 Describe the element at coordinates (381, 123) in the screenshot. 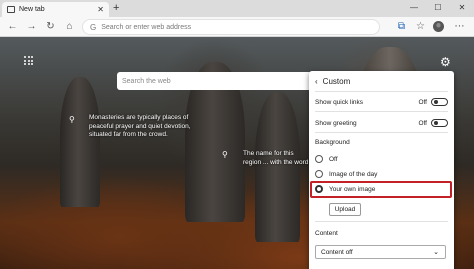

I see `show-greeting-row: Show greeting Off` at that location.